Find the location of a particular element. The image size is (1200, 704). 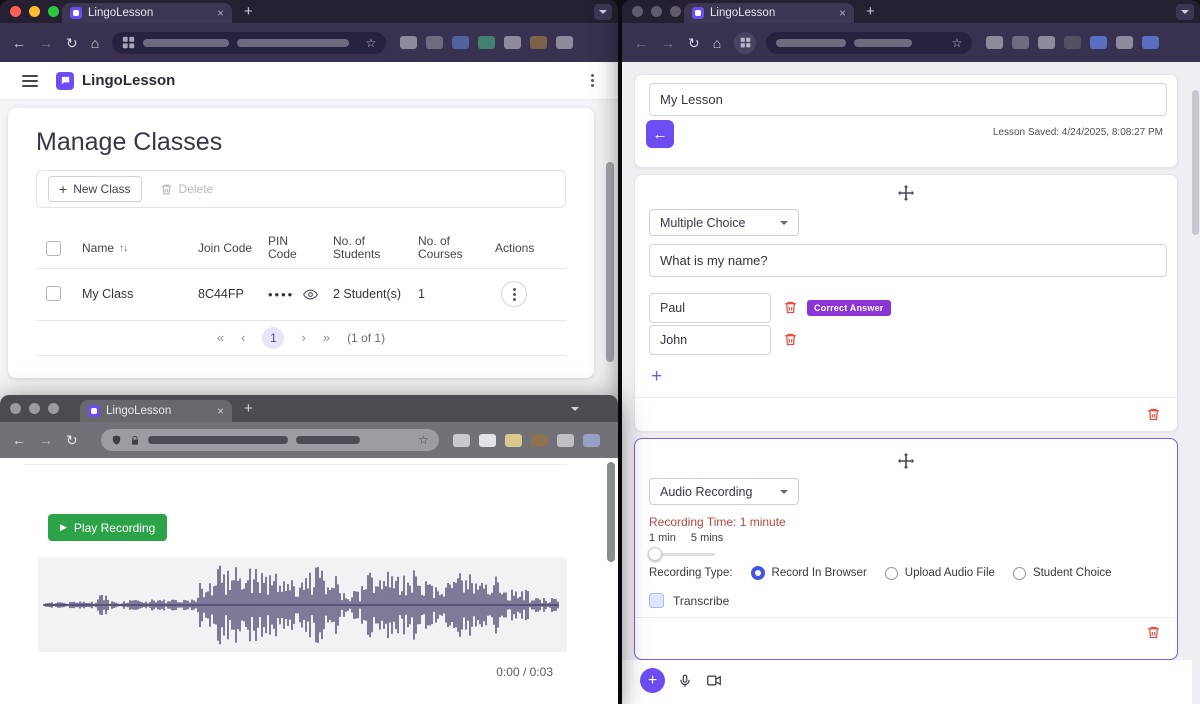

delete-question-card-button is located at coordinates (1153, 414).